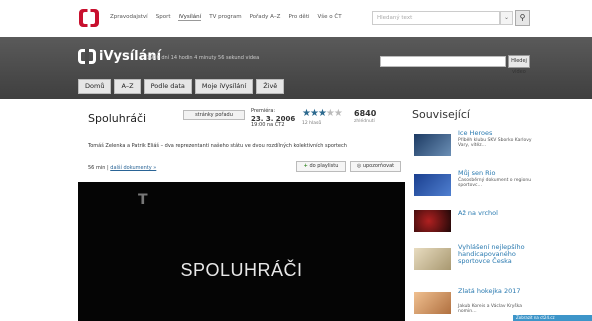 The height and width of the screenshot is (321, 592). Describe the element at coordinates (89, 18) in the screenshot. I see `ct-logo` at that location.